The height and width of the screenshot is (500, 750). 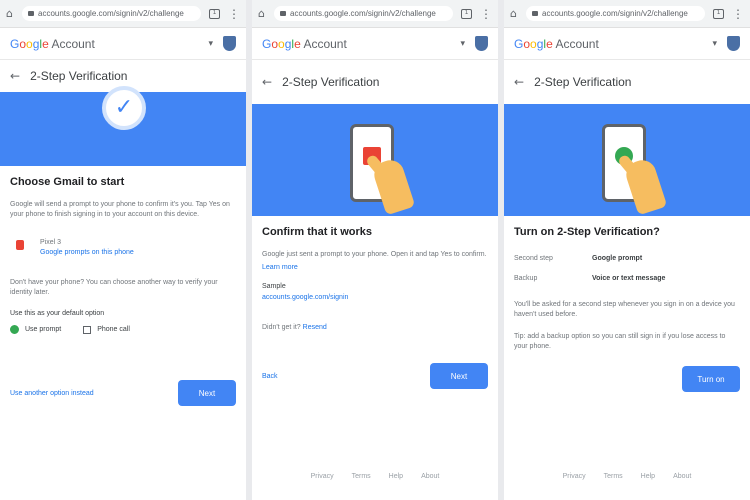 I want to click on device-link: Google prompts on this phone, so click(x=87, y=253).